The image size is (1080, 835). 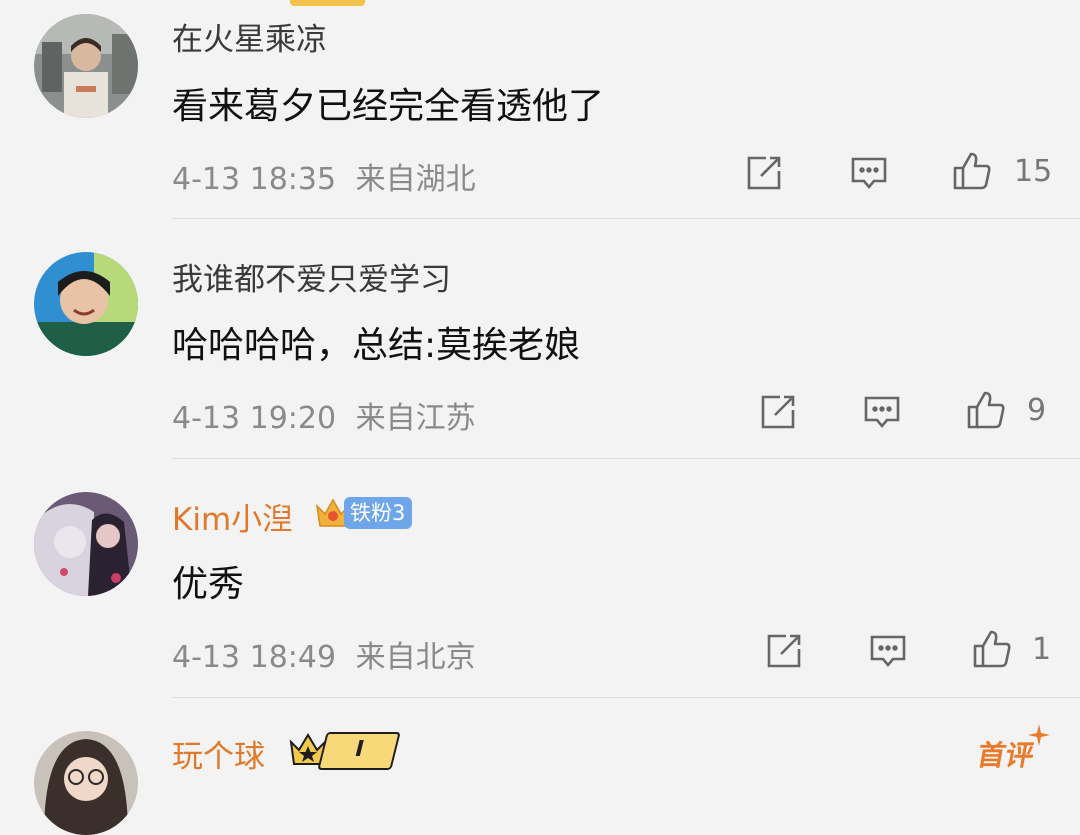 What do you see at coordinates (1042, 649) in the screenshot?
I see `like-count: 1` at bounding box center [1042, 649].